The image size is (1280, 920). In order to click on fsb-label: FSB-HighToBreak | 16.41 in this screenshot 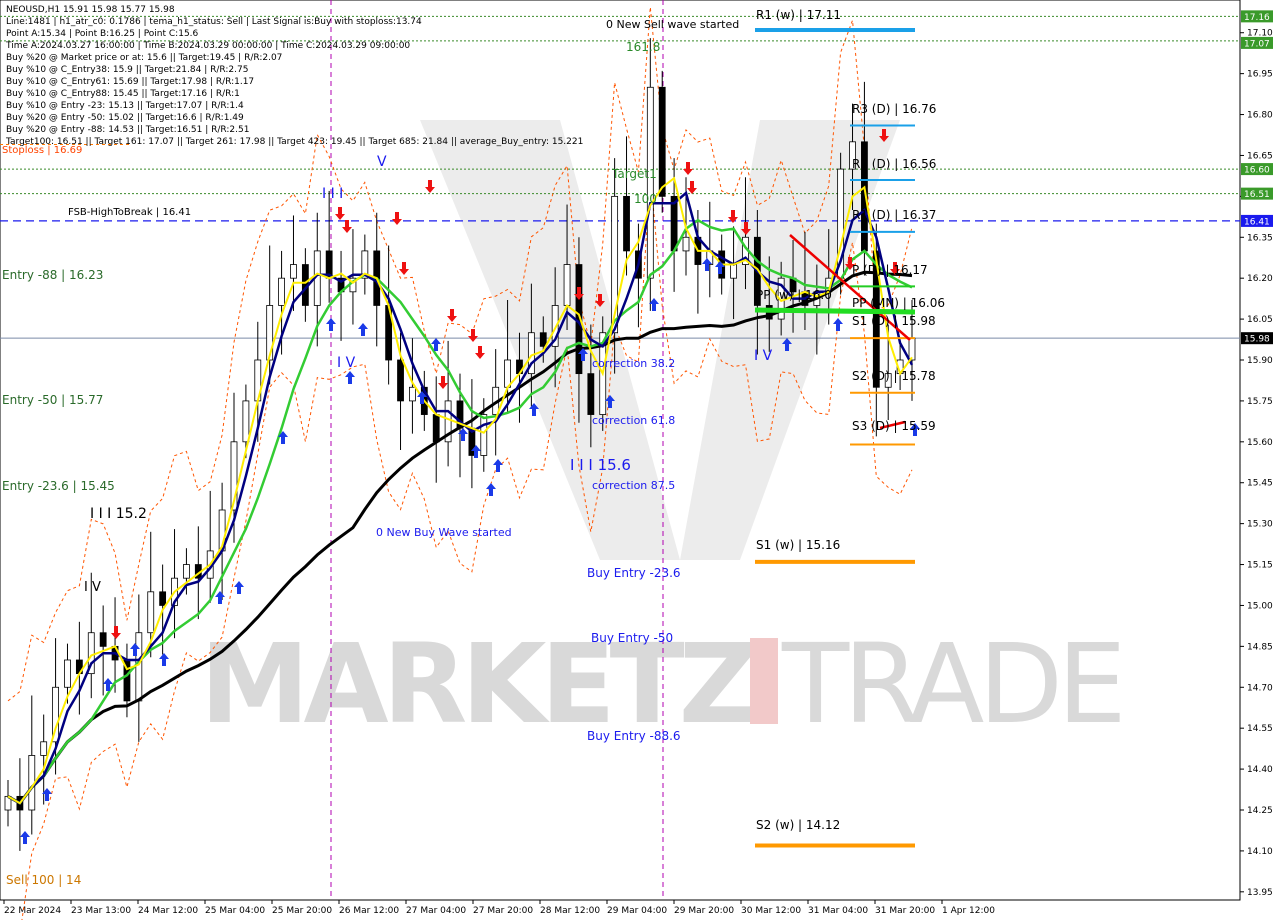, I will do `click(129, 212)`.